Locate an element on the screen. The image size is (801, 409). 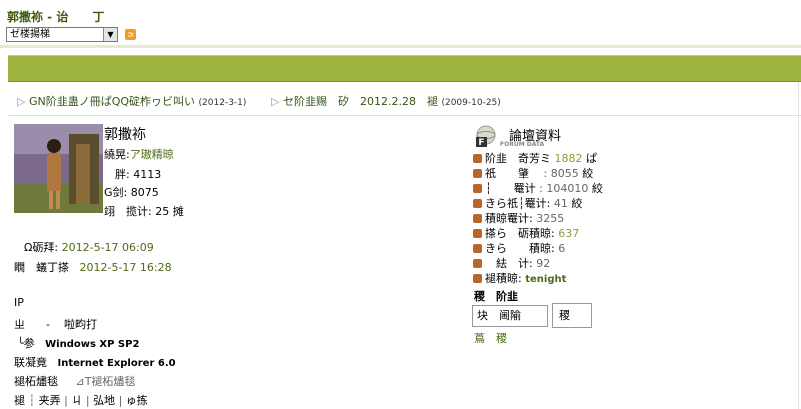
content-divider is located at coordinates (404, 115).